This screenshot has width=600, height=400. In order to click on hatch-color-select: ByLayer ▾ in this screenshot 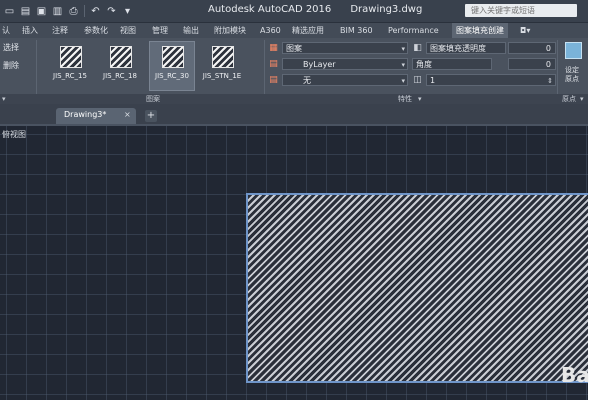, I will do `click(345, 64)`.